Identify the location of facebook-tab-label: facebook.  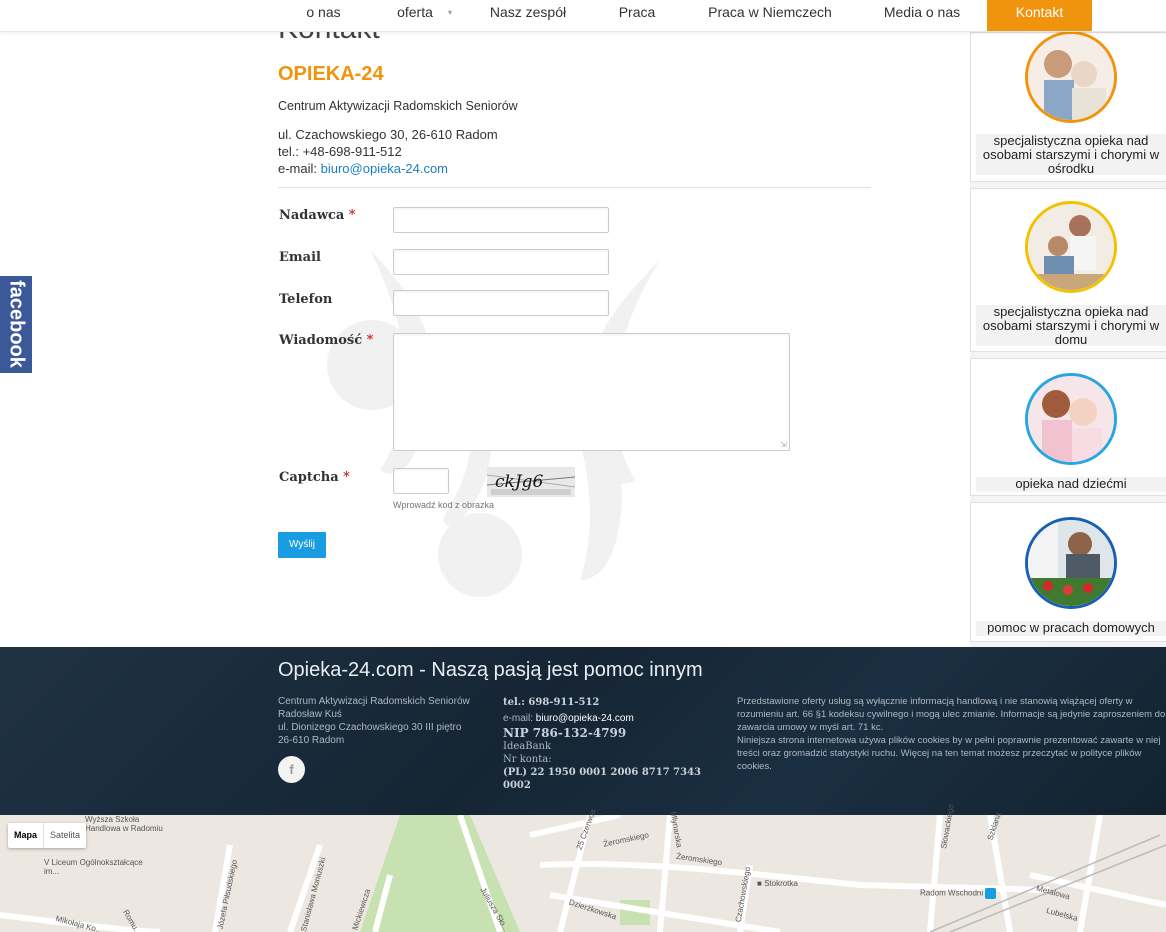
(16, 324).